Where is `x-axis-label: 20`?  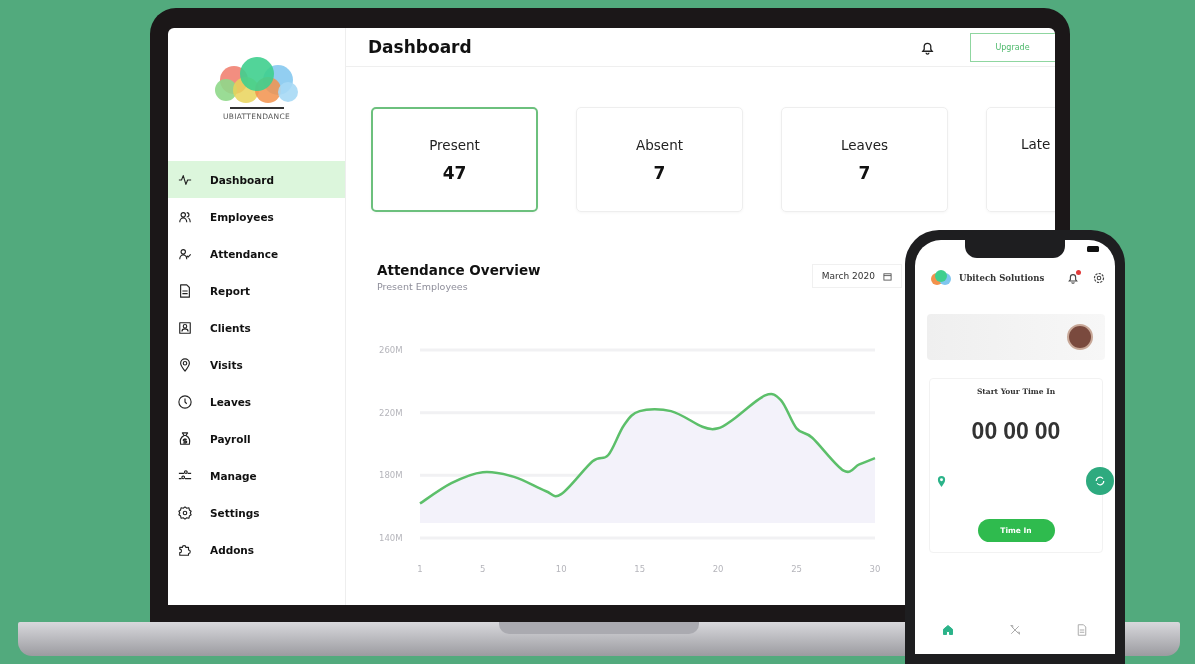
x-axis-label: 20 is located at coordinates (718, 568).